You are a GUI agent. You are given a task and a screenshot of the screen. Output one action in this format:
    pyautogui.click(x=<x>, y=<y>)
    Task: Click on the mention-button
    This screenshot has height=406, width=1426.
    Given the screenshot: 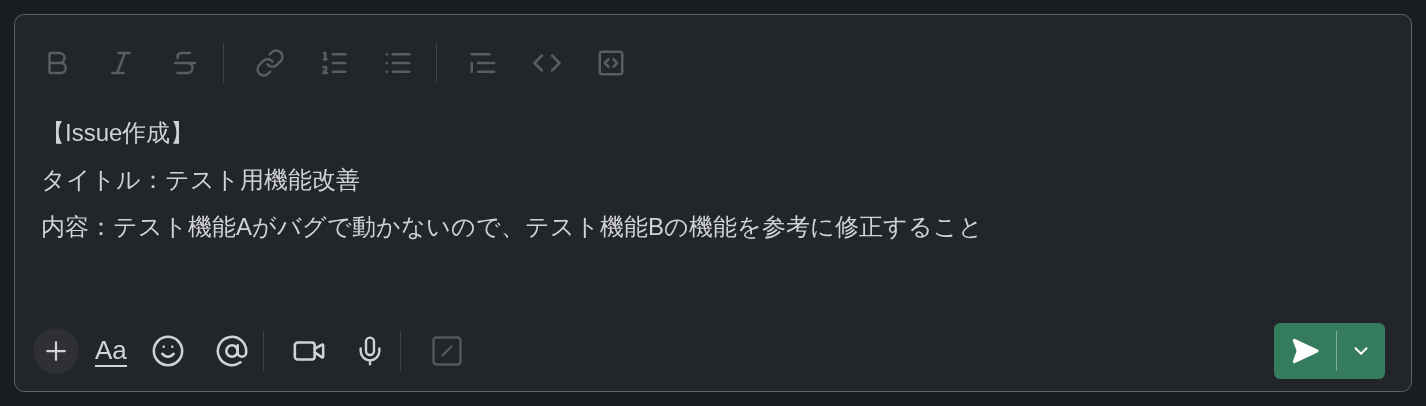 What is the action you would take?
    pyautogui.click(x=231, y=351)
    